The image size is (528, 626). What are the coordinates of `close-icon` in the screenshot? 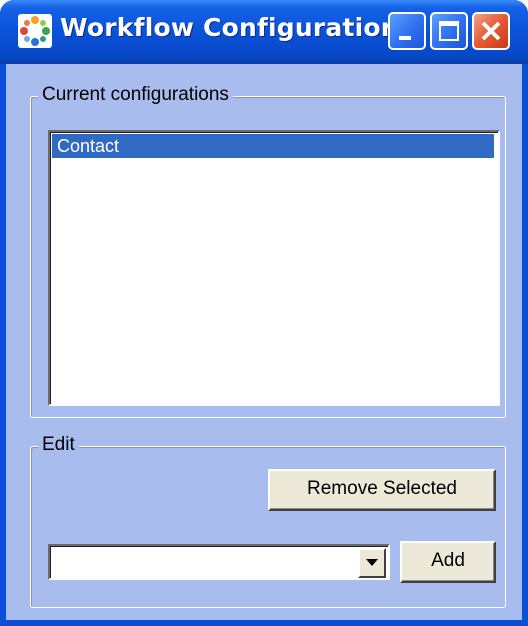 It's located at (491, 31).